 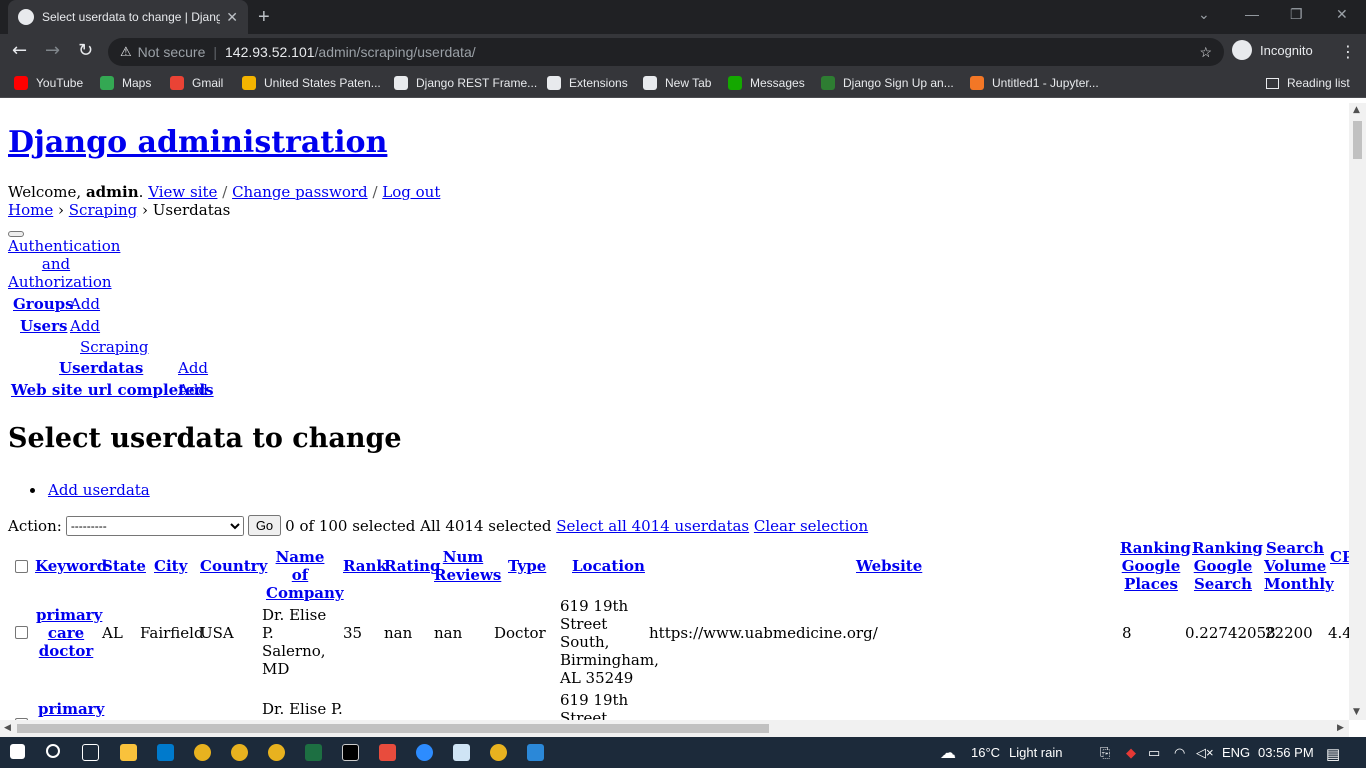 I want to click on paint-icon, so click(x=535, y=752).